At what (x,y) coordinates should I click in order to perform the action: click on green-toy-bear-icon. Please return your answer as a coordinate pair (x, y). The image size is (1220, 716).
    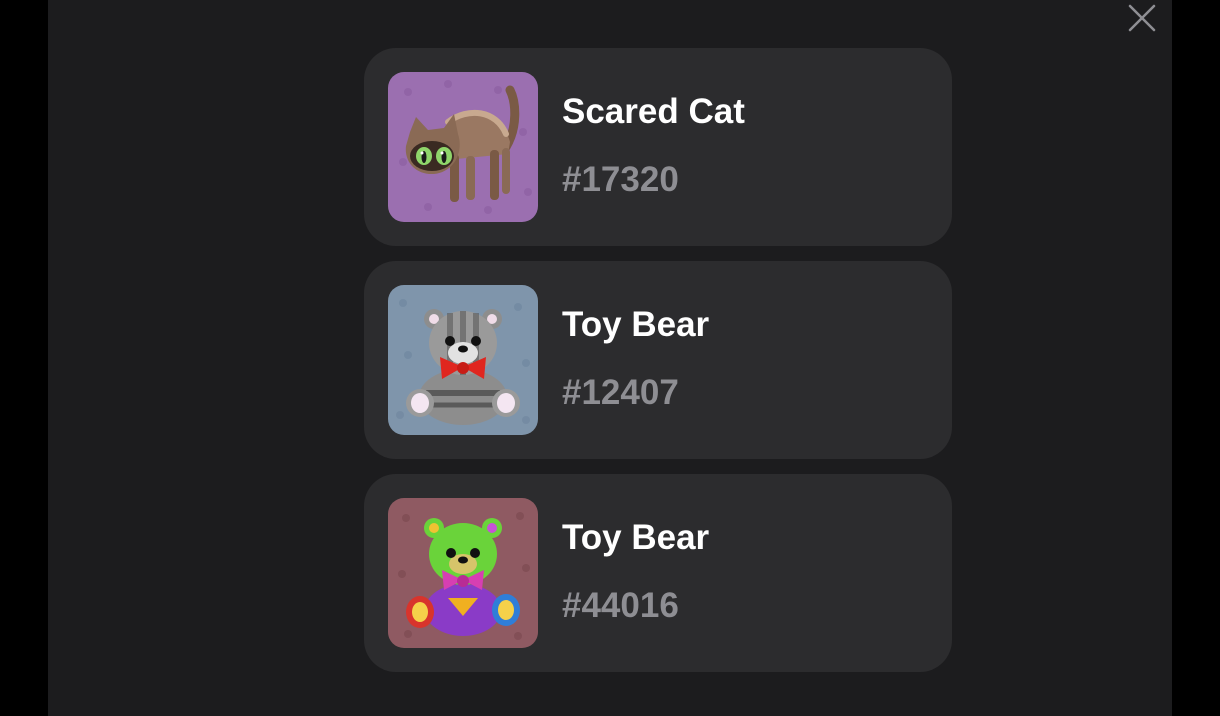
    Looking at the image, I should click on (463, 573).